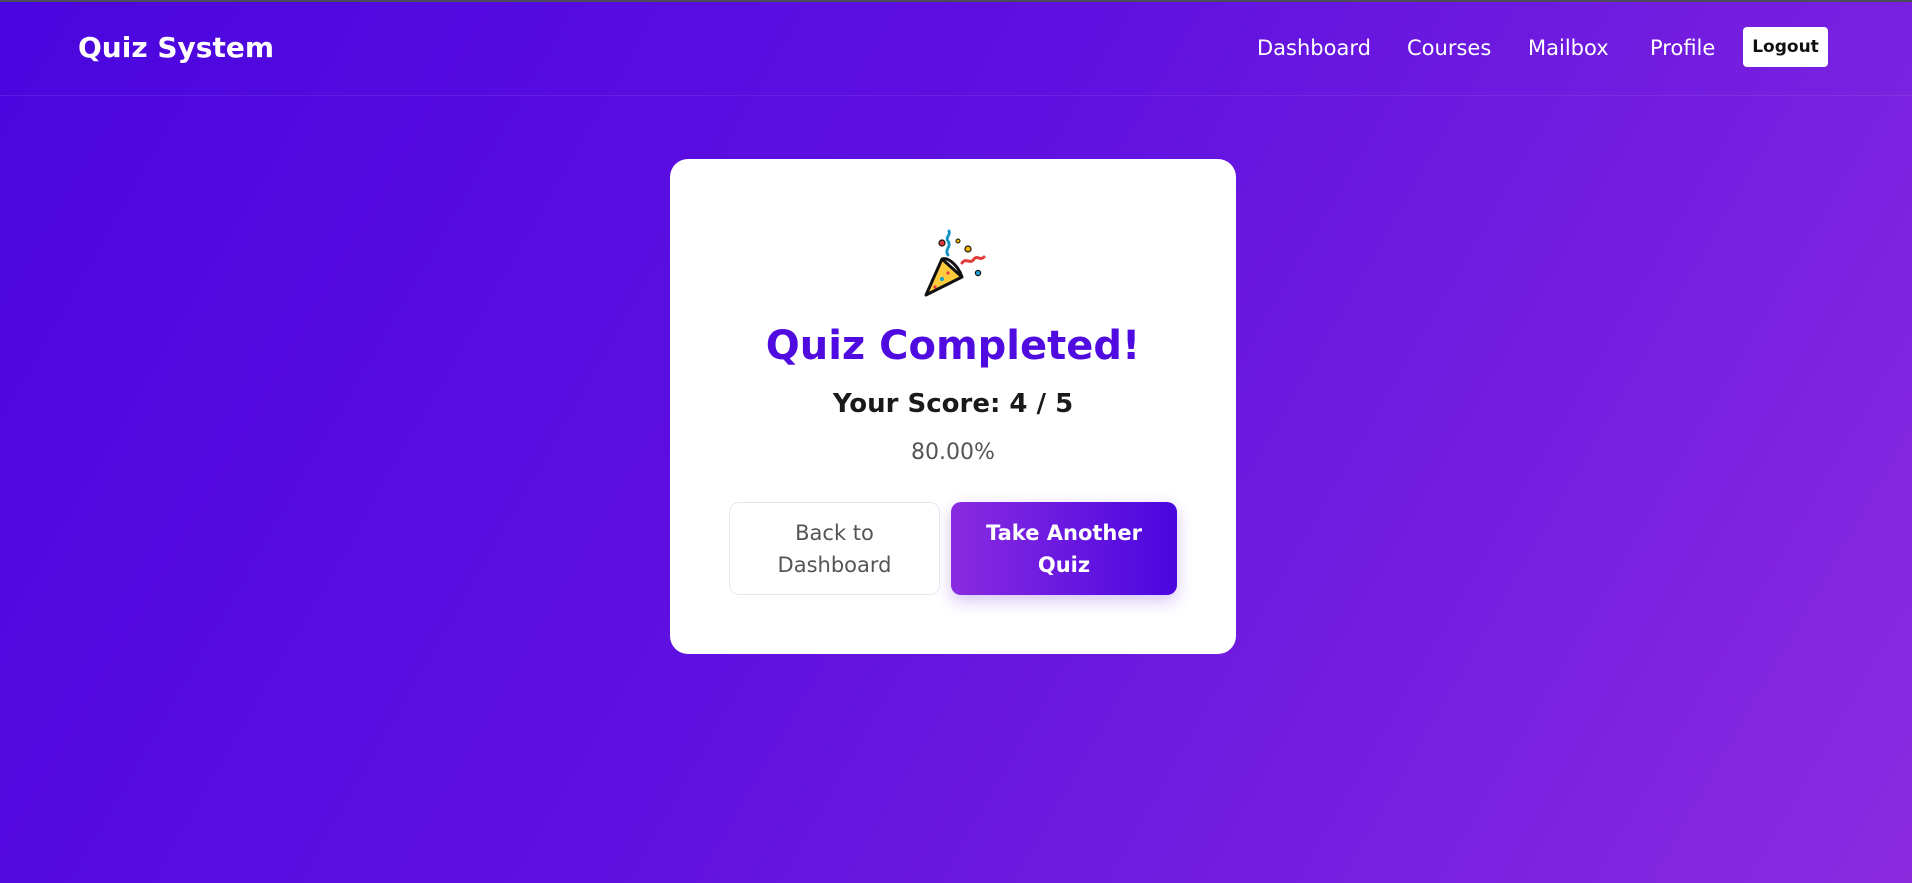 Image resolution: width=1912 pixels, height=883 pixels. What do you see at coordinates (953, 346) in the screenshot?
I see `quiz-completed-title: Quiz Completed!` at bounding box center [953, 346].